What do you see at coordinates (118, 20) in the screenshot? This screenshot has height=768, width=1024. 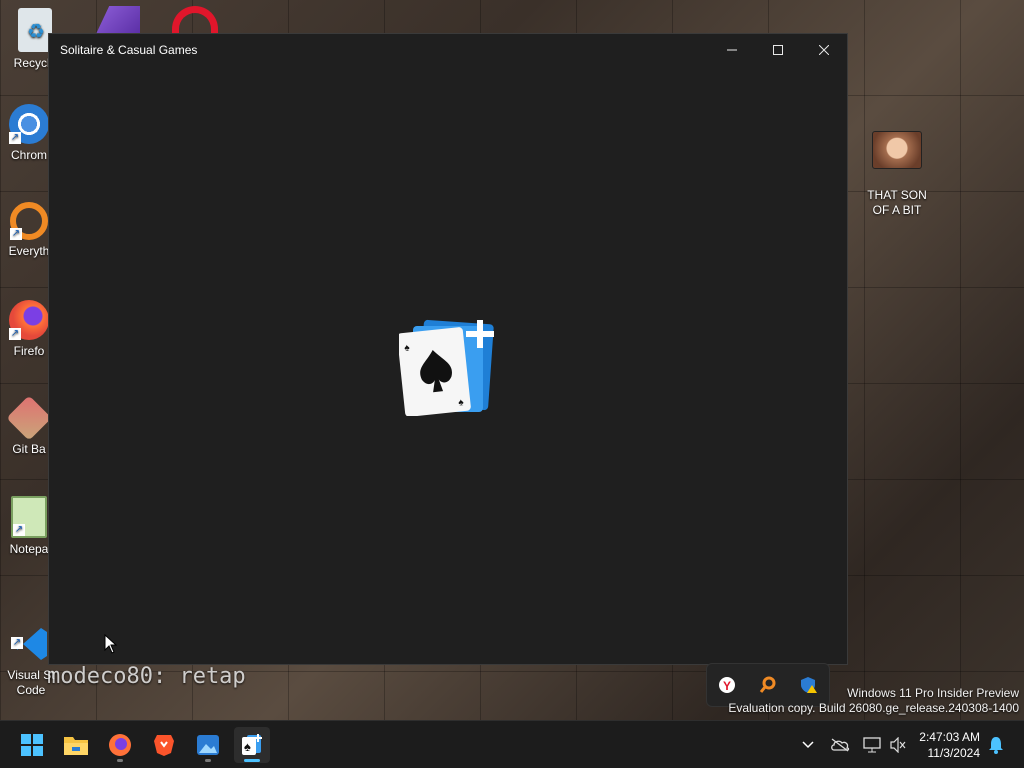 I see `vs-icon-partial` at bounding box center [118, 20].